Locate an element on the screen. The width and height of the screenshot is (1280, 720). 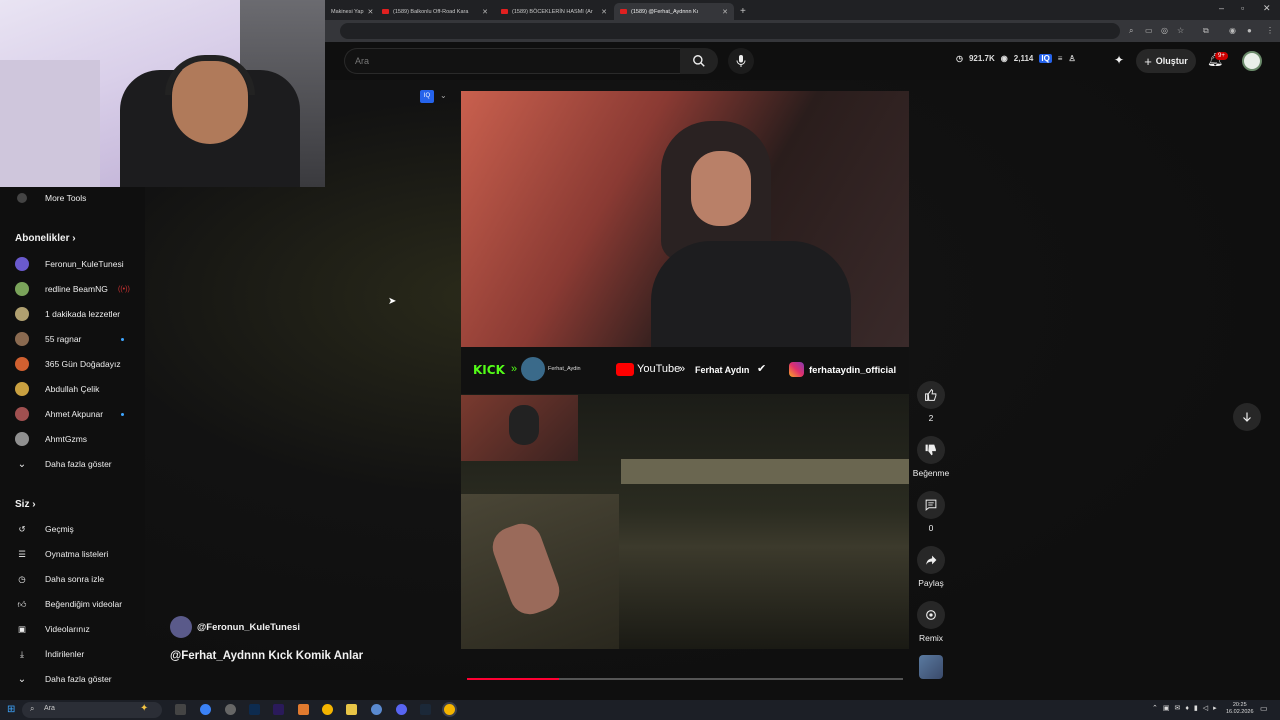
browser-tab-active: (1589) @Ferhat_Aydnnn Kı ✕ is located at coordinates (674, 11).